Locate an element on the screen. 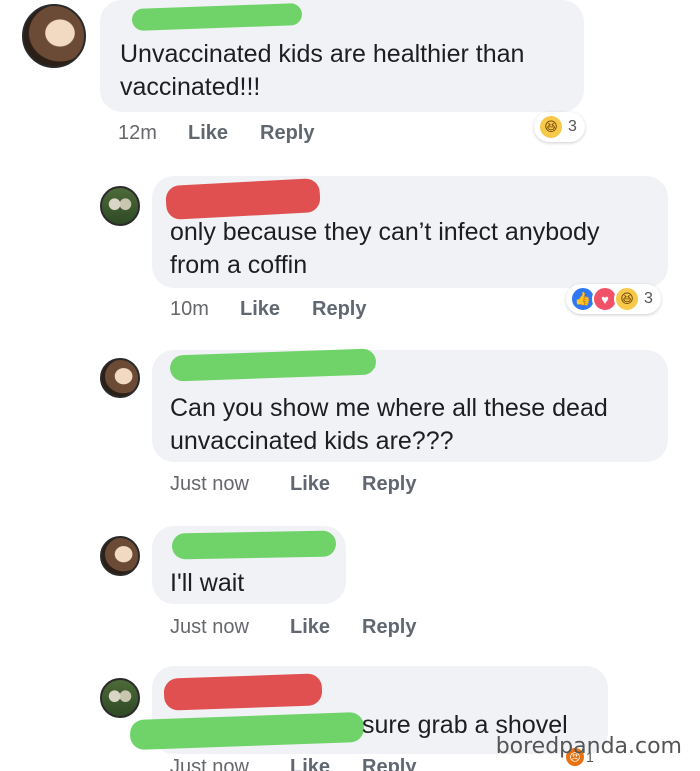 The height and width of the screenshot is (771, 700). reaction-summary: 😆 3 is located at coordinates (559, 127).